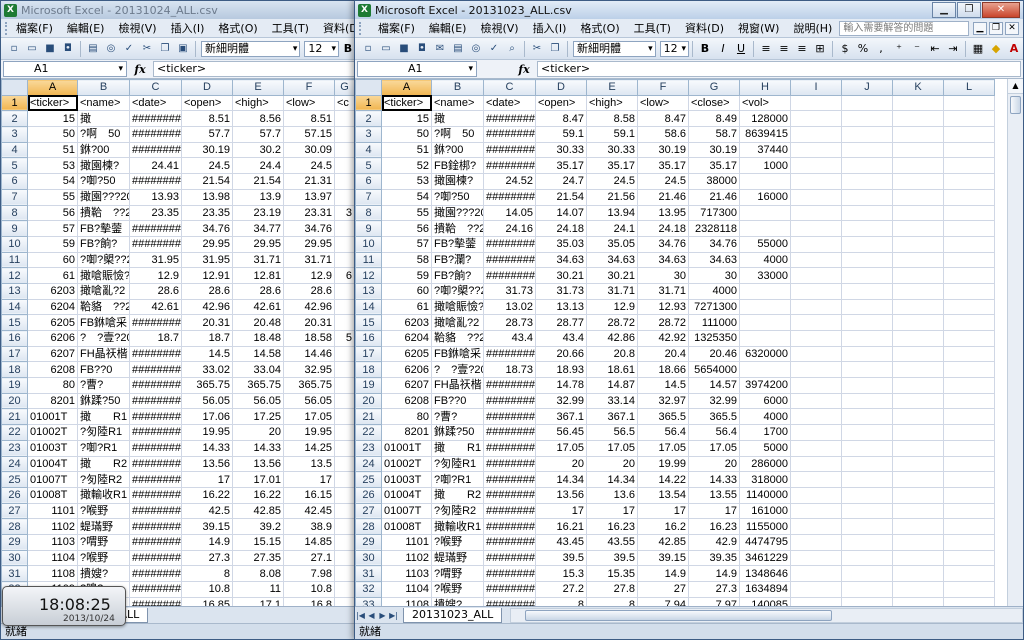 The image size is (1024, 640). Describe the element at coordinates (14, 526) in the screenshot. I see `row-header: 28` at that location.